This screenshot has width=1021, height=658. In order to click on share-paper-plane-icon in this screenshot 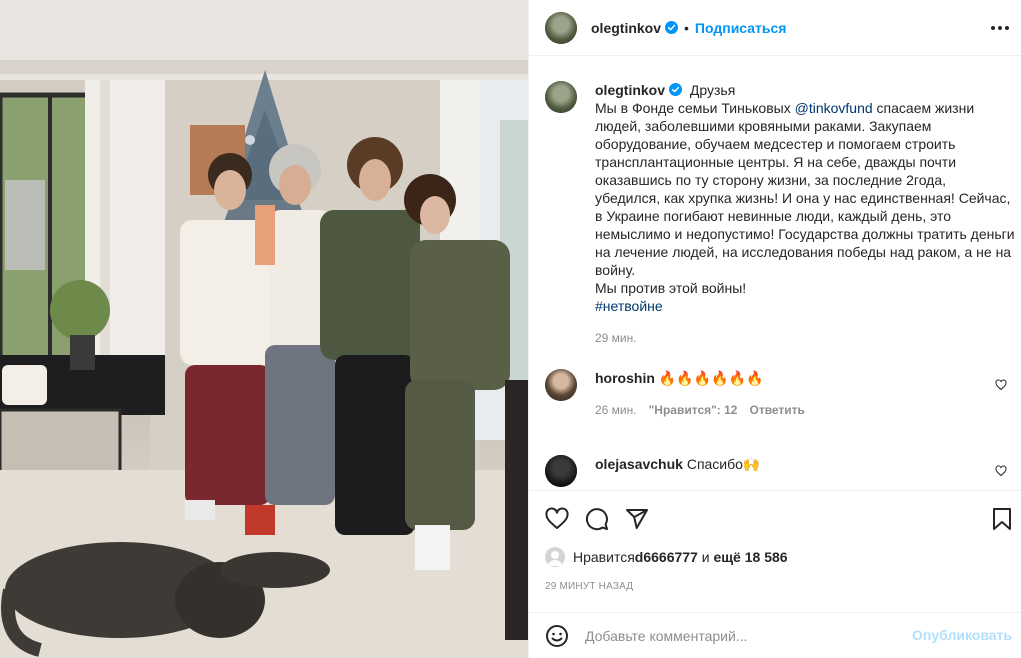, I will do `click(637, 519)`.